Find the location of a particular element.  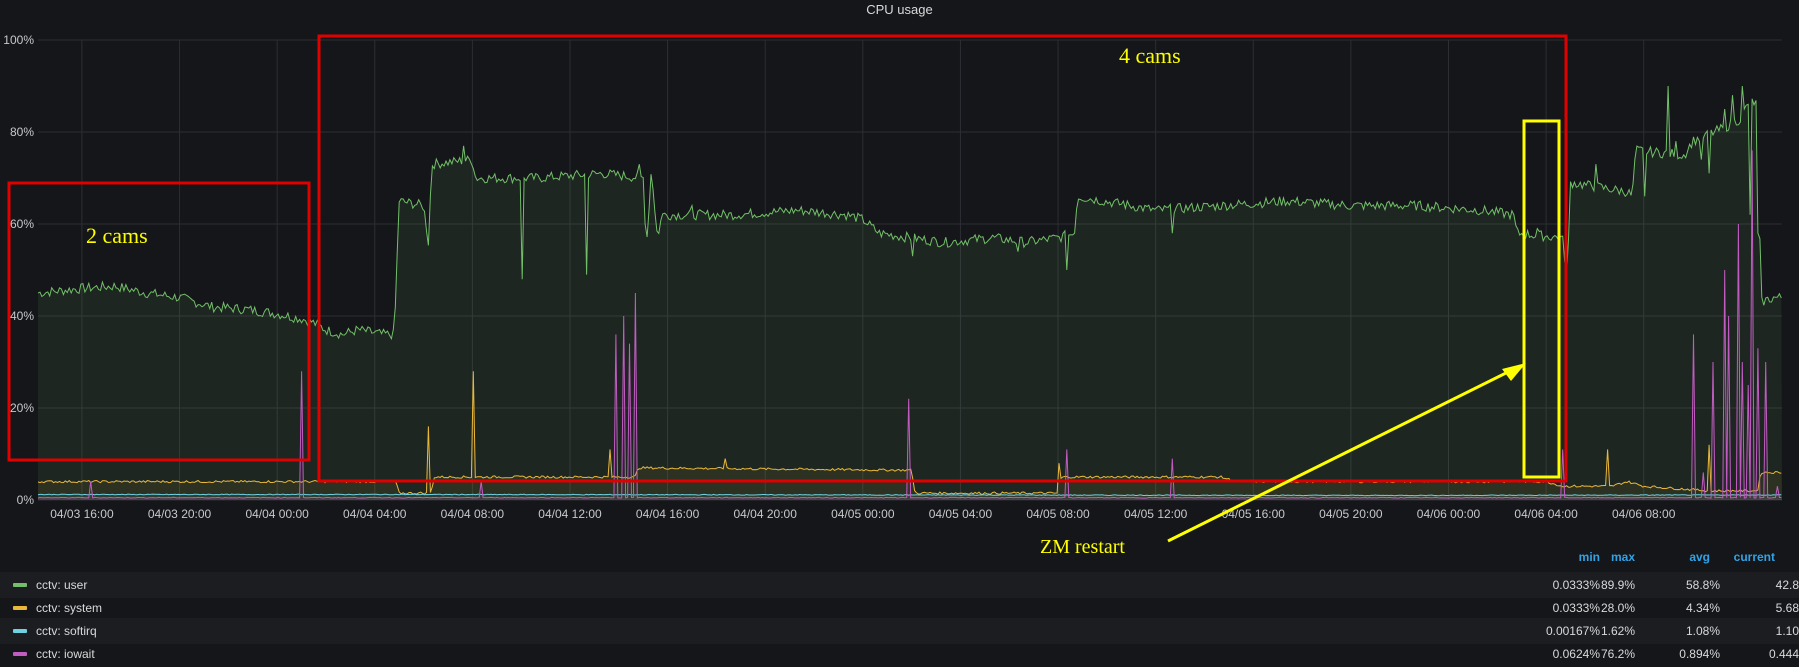

legend-value-current: 1.10 is located at coordinates (1787, 631).